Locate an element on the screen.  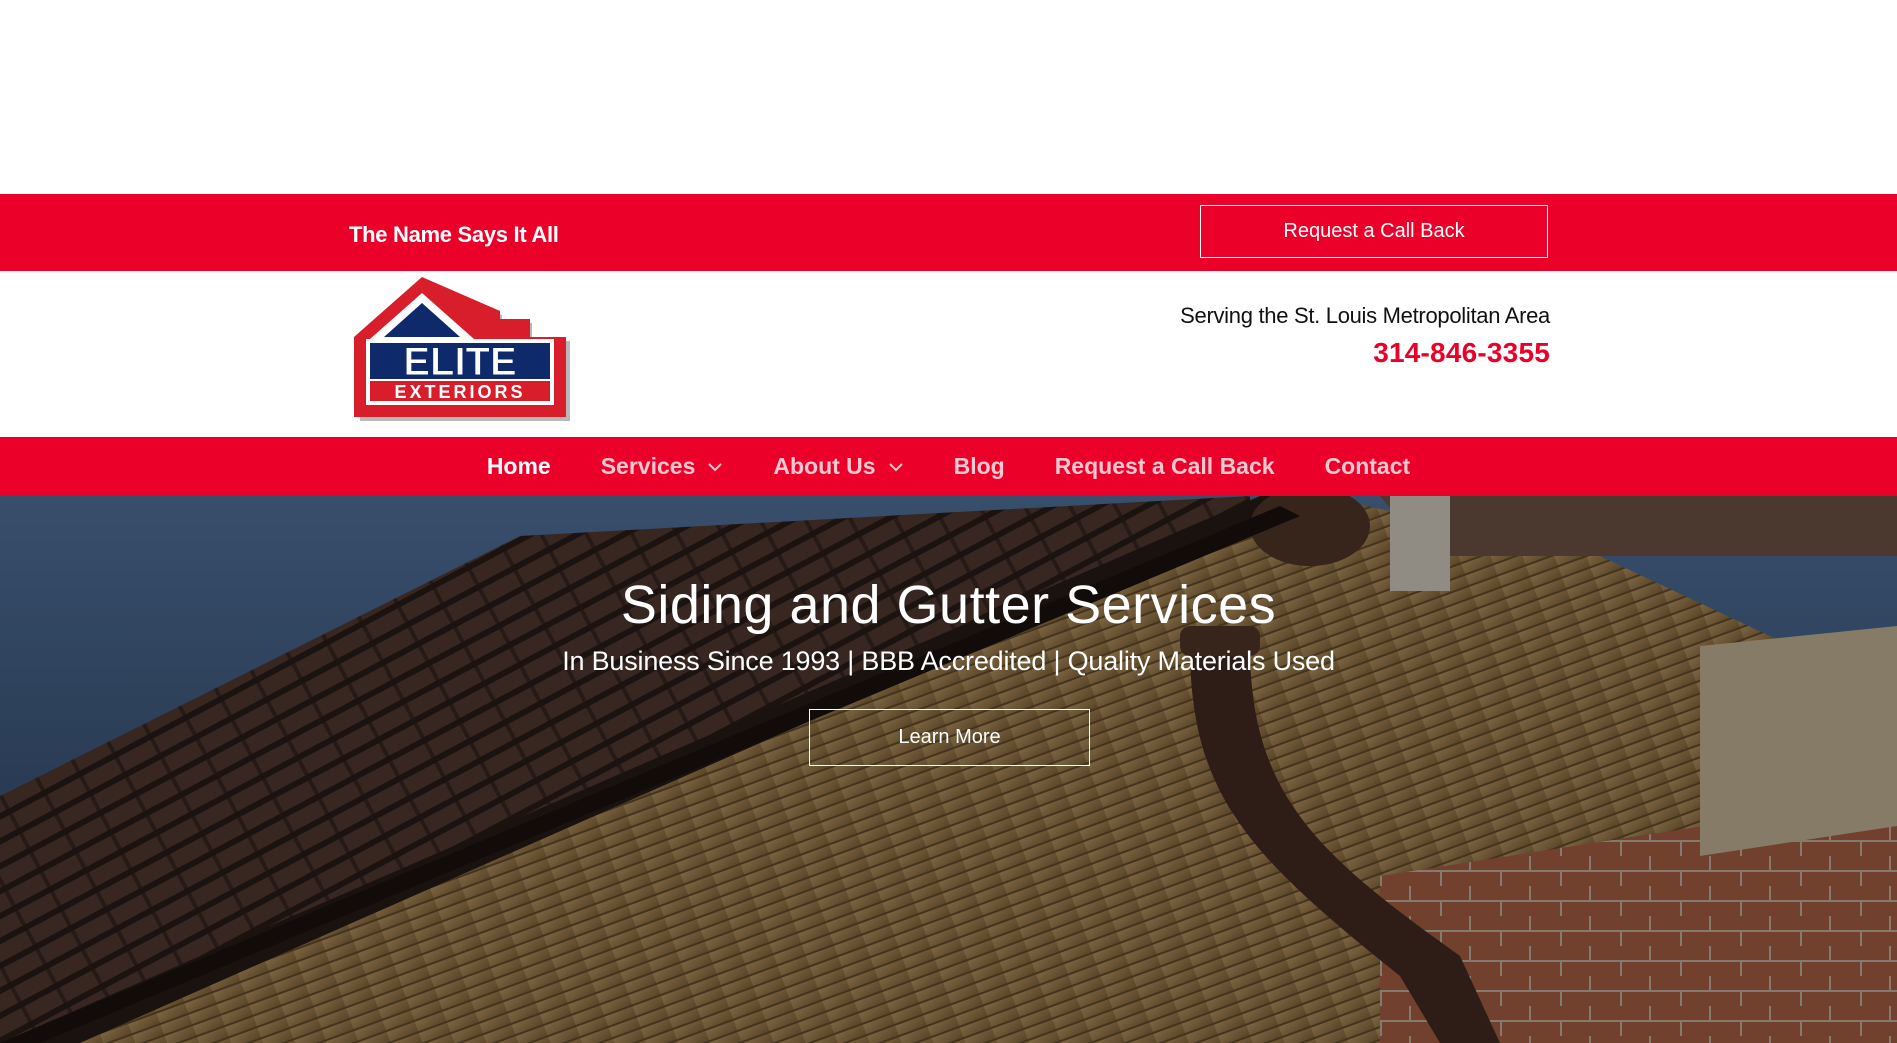
house-logo-icon: ELITE EXTERIORS is located at coordinates (462, 349).